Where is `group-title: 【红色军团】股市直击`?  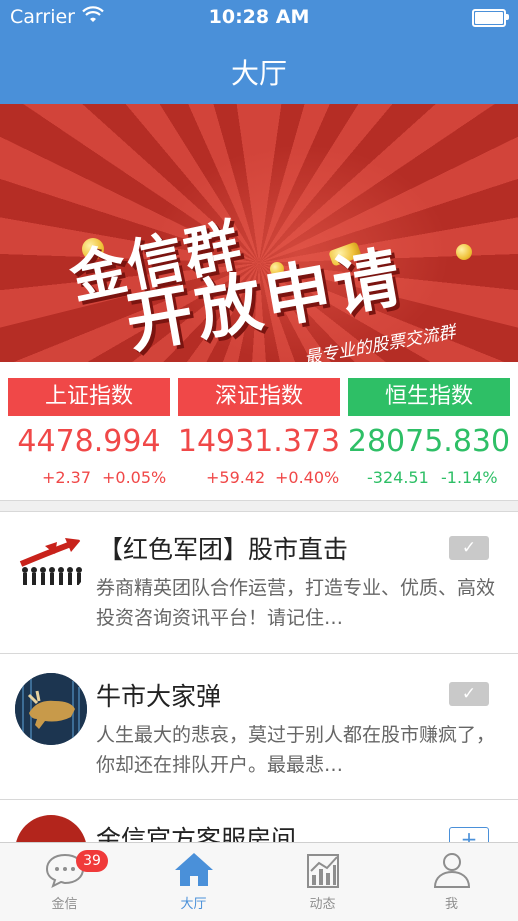 group-title: 【红色军团】股市直击 is located at coordinates (223, 548).